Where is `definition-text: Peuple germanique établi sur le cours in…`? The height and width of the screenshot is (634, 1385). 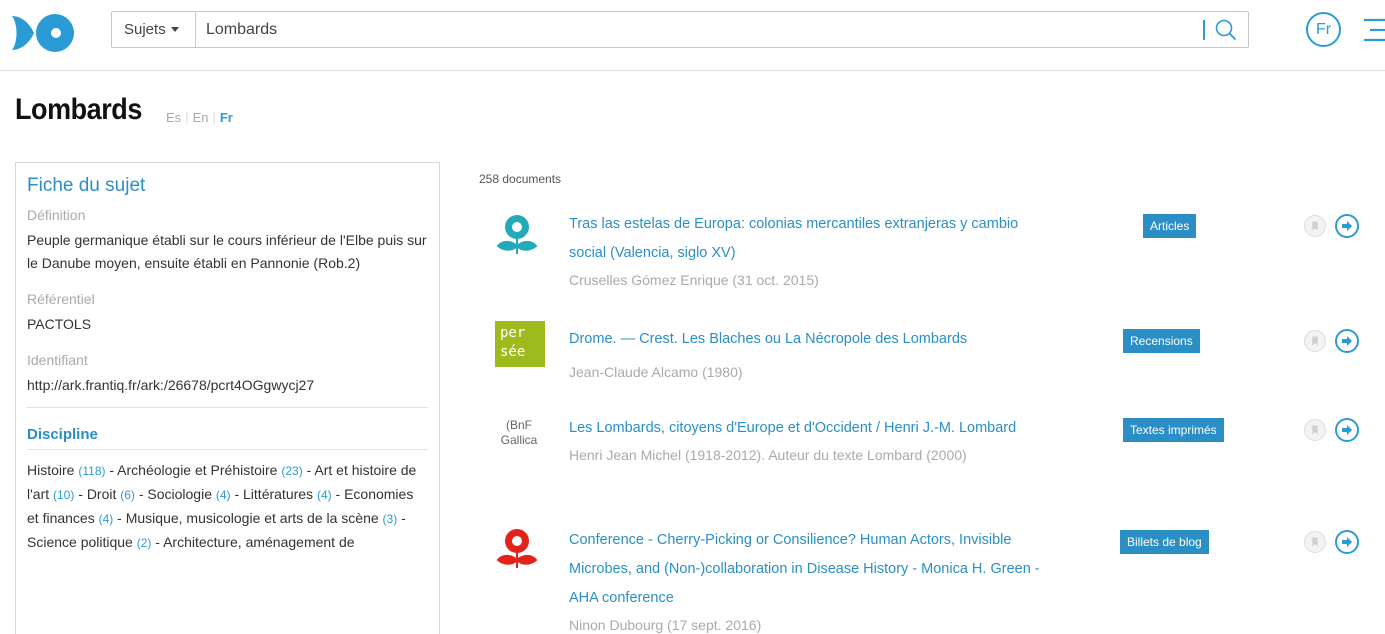
definition-text: Peuple germanique établi sur le cours in… is located at coordinates (227, 251).